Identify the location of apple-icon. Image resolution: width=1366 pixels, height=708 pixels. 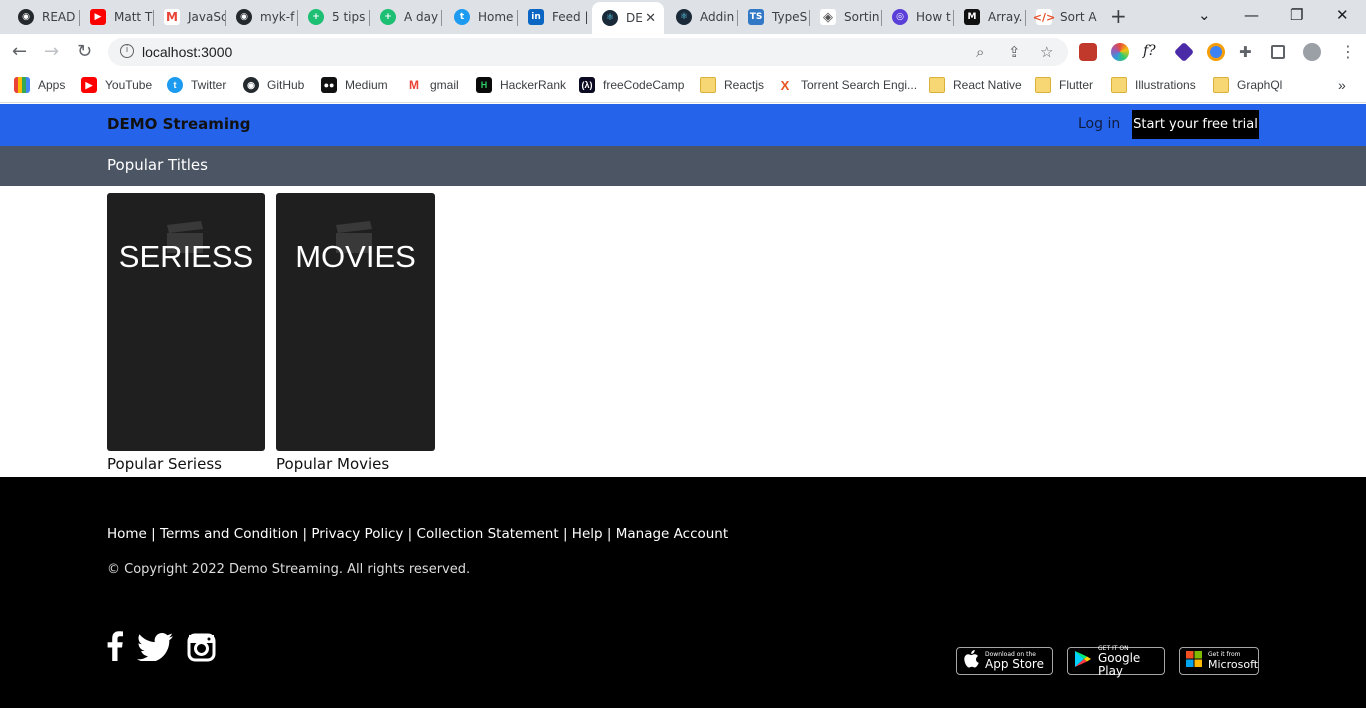
(971, 661).